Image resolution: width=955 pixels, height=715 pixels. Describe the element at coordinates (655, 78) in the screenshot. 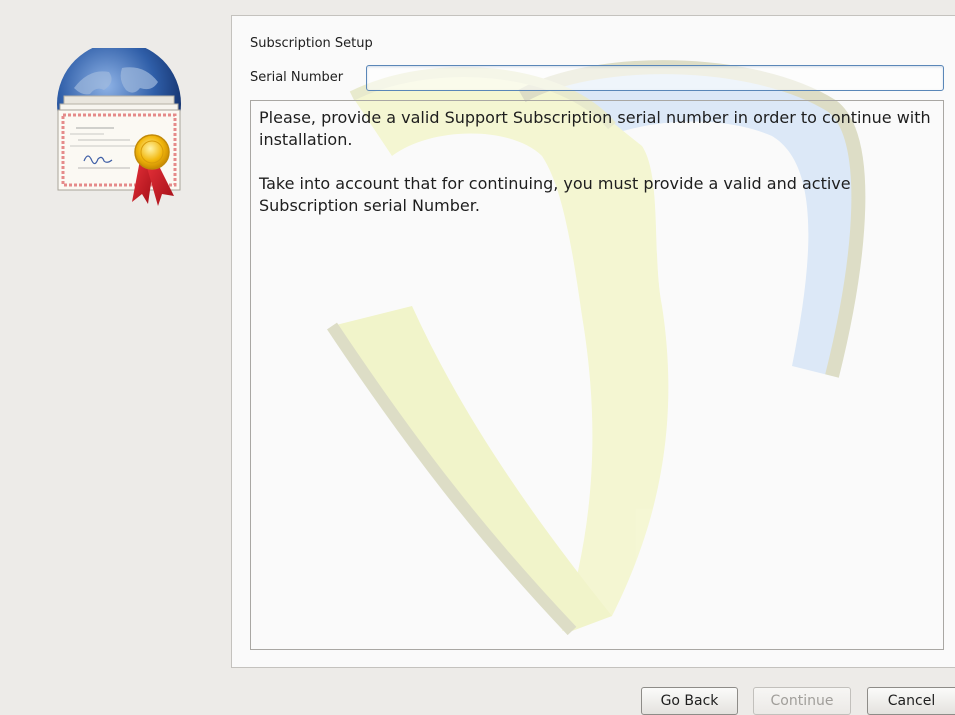

I see `serial-number-input` at that location.